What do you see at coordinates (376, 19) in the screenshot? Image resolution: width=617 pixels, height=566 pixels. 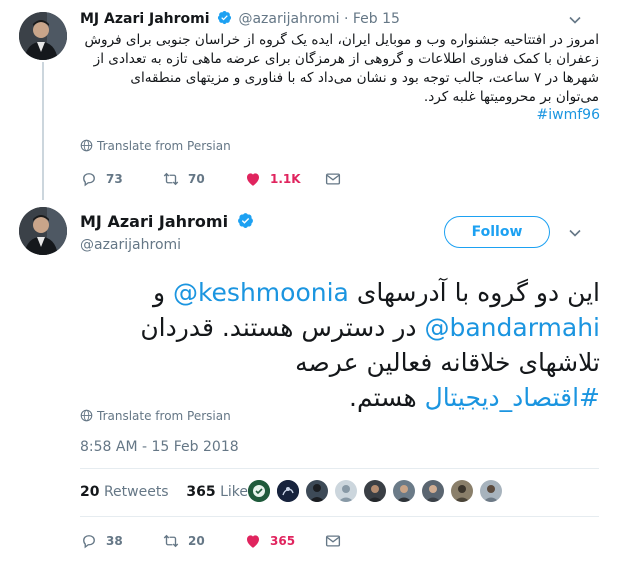 I see `tweet-date: Feb 15` at bounding box center [376, 19].